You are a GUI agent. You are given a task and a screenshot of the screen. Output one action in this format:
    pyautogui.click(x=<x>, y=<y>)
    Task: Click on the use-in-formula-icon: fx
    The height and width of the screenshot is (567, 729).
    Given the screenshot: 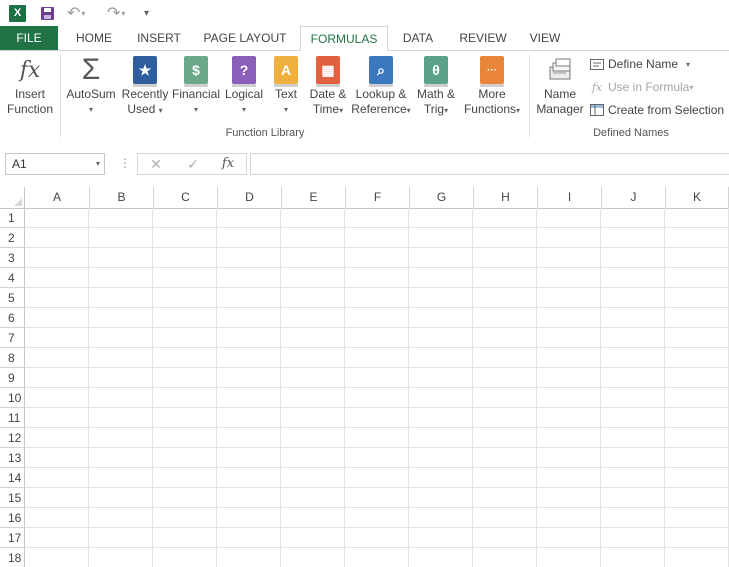 What is the action you would take?
    pyautogui.click(x=597, y=87)
    